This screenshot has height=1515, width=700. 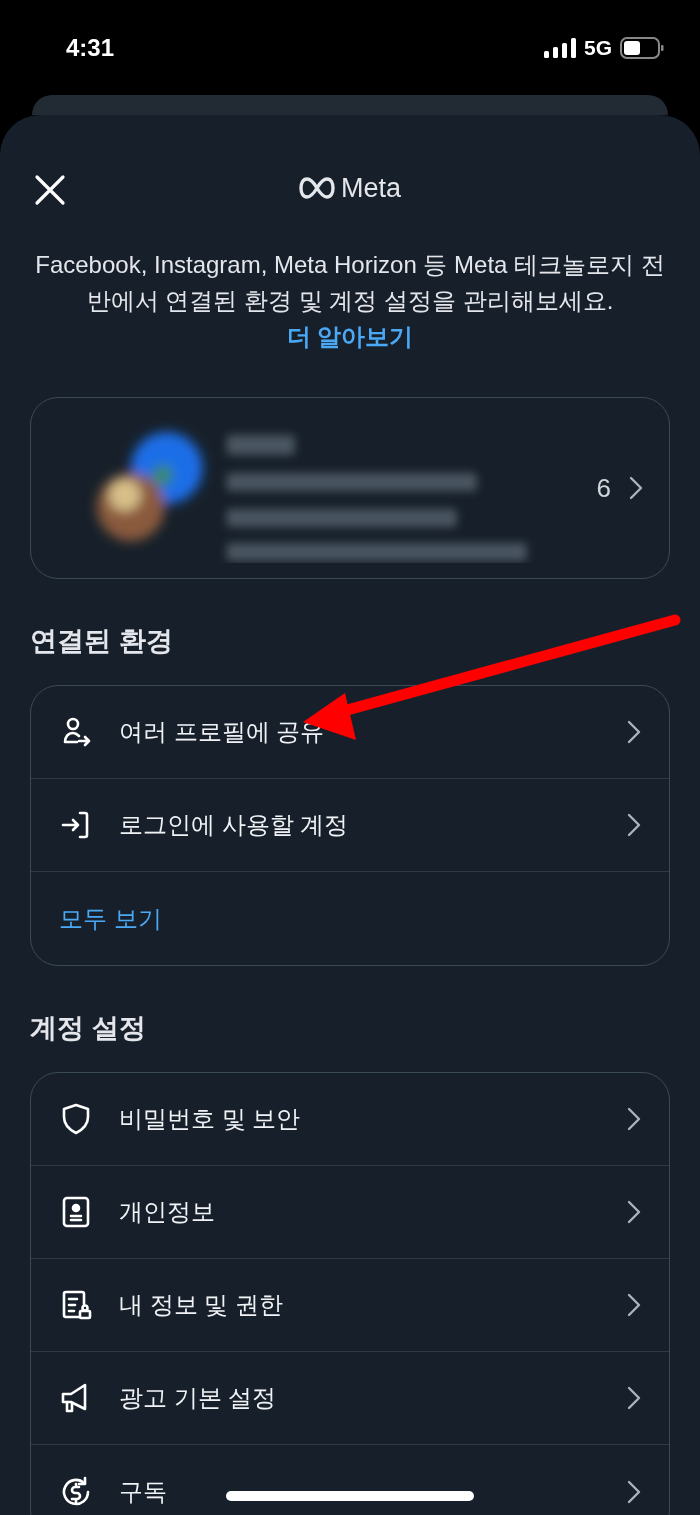 What do you see at coordinates (350, 1305) in the screenshot?
I see `settings-item: 내 정보 및 권한` at bounding box center [350, 1305].